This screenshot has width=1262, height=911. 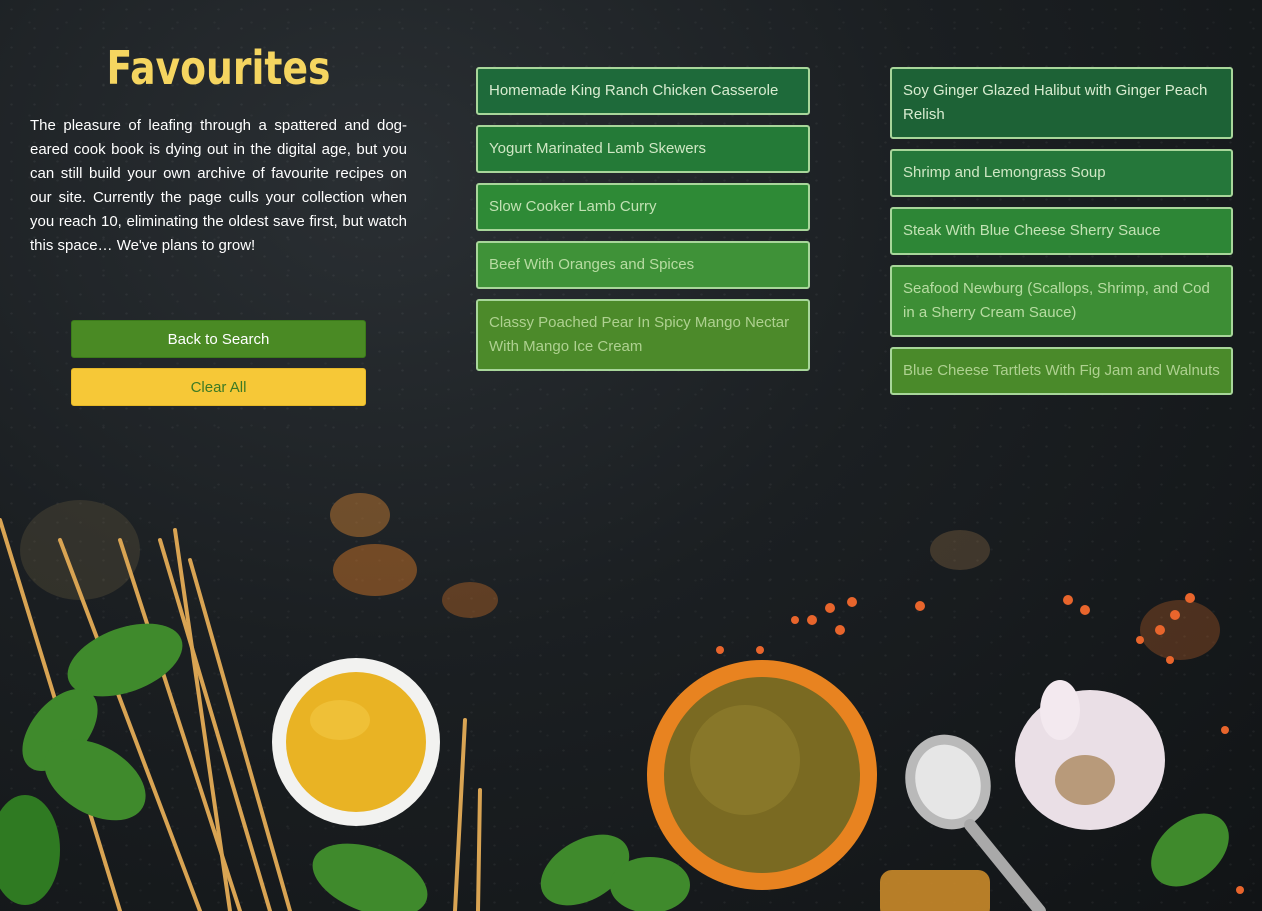 I want to click on recipe-card: Shrimp and Lemongrass Soup, so click(x=1061, y=173).